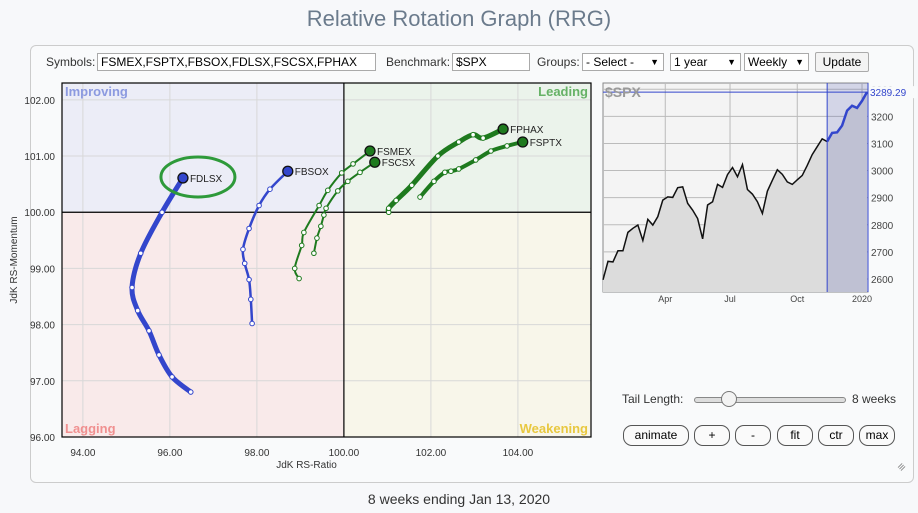  I want to click on benchmark-y-tick: 3200, so click(882, 117).